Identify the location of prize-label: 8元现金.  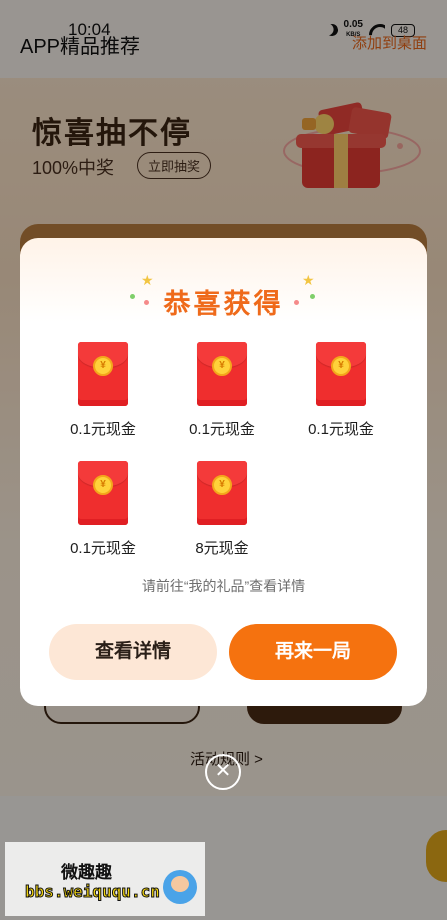
(222, 548).